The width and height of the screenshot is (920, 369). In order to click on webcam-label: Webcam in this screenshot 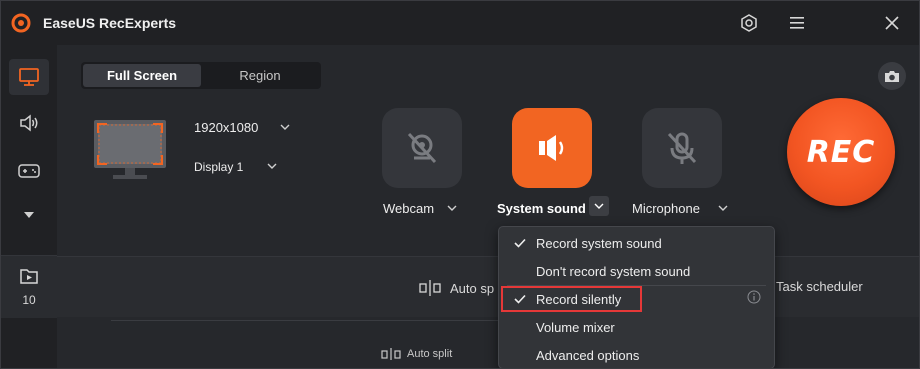, I will do `click(408, 208)`.